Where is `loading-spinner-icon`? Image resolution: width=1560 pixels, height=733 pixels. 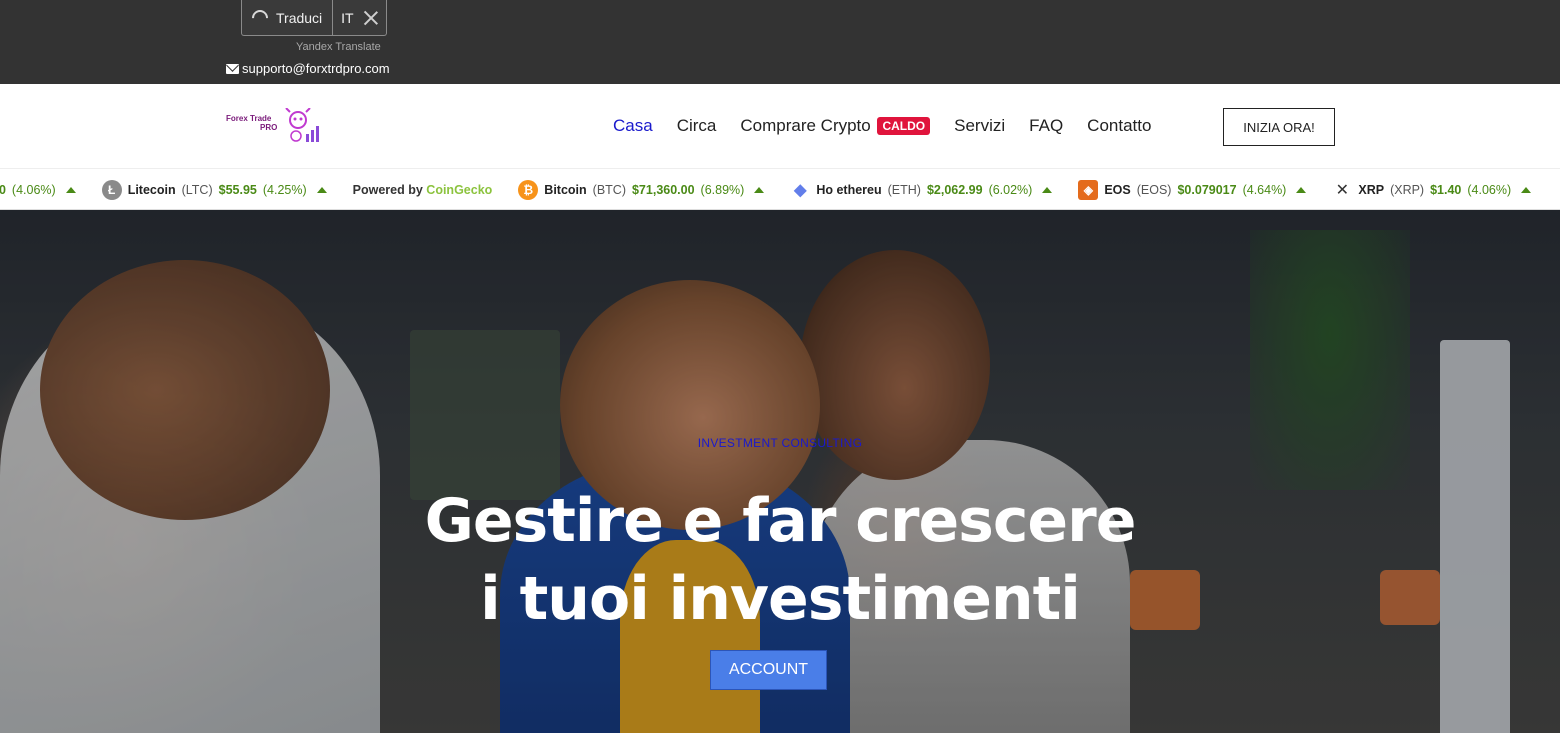 loading-spinner-icon is located at coordinates (260, 17).